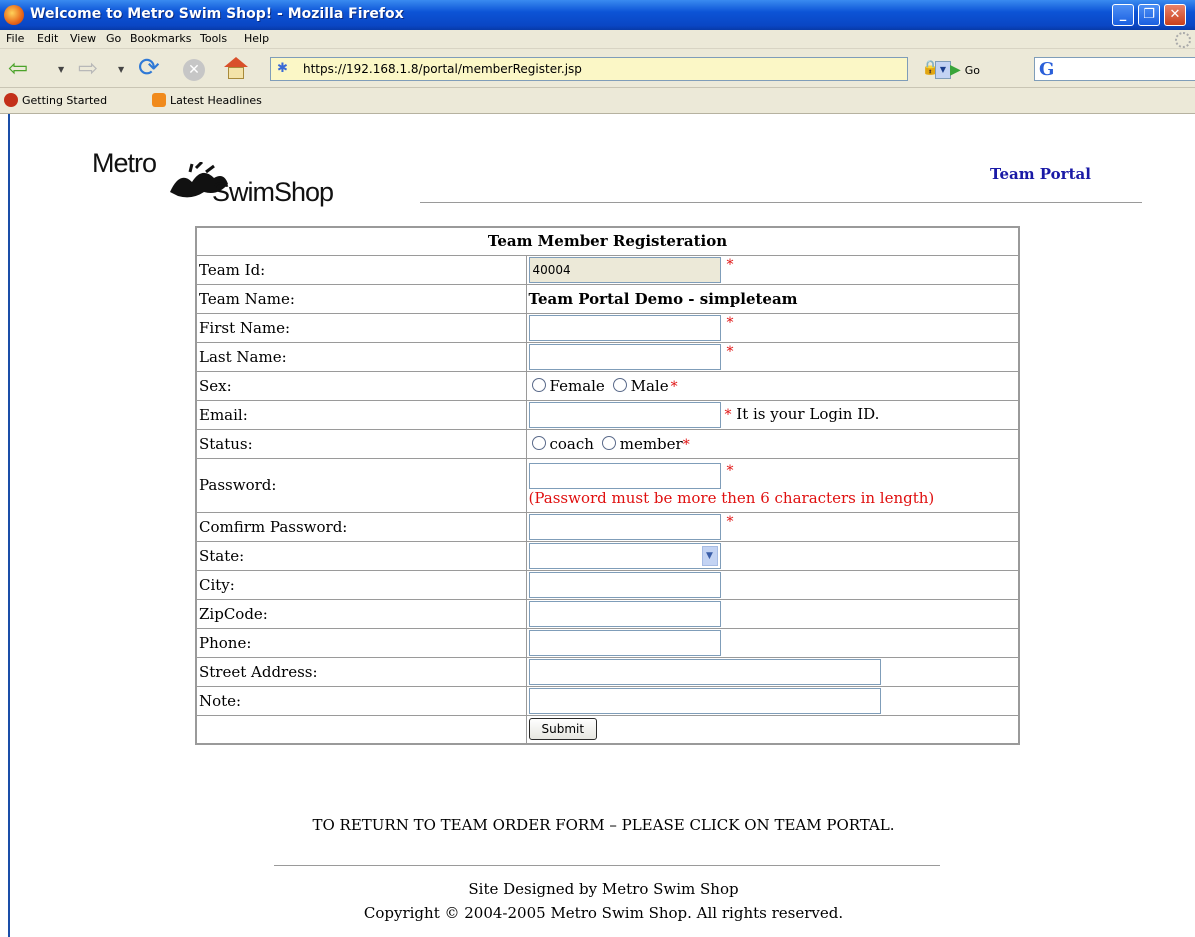 This screenshot has height=937, width=1195. Describe the element at coordinates (624, 356) in the screenshot. I see `last-name-input` at that location.